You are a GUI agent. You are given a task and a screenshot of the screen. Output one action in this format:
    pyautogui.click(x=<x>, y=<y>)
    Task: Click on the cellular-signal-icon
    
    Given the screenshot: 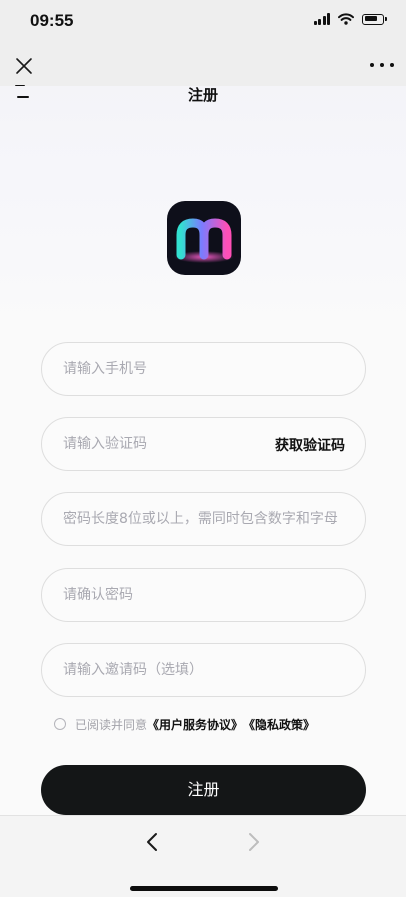 What is the action you would take?
    pyautogui.click(x=321, y=19)
    